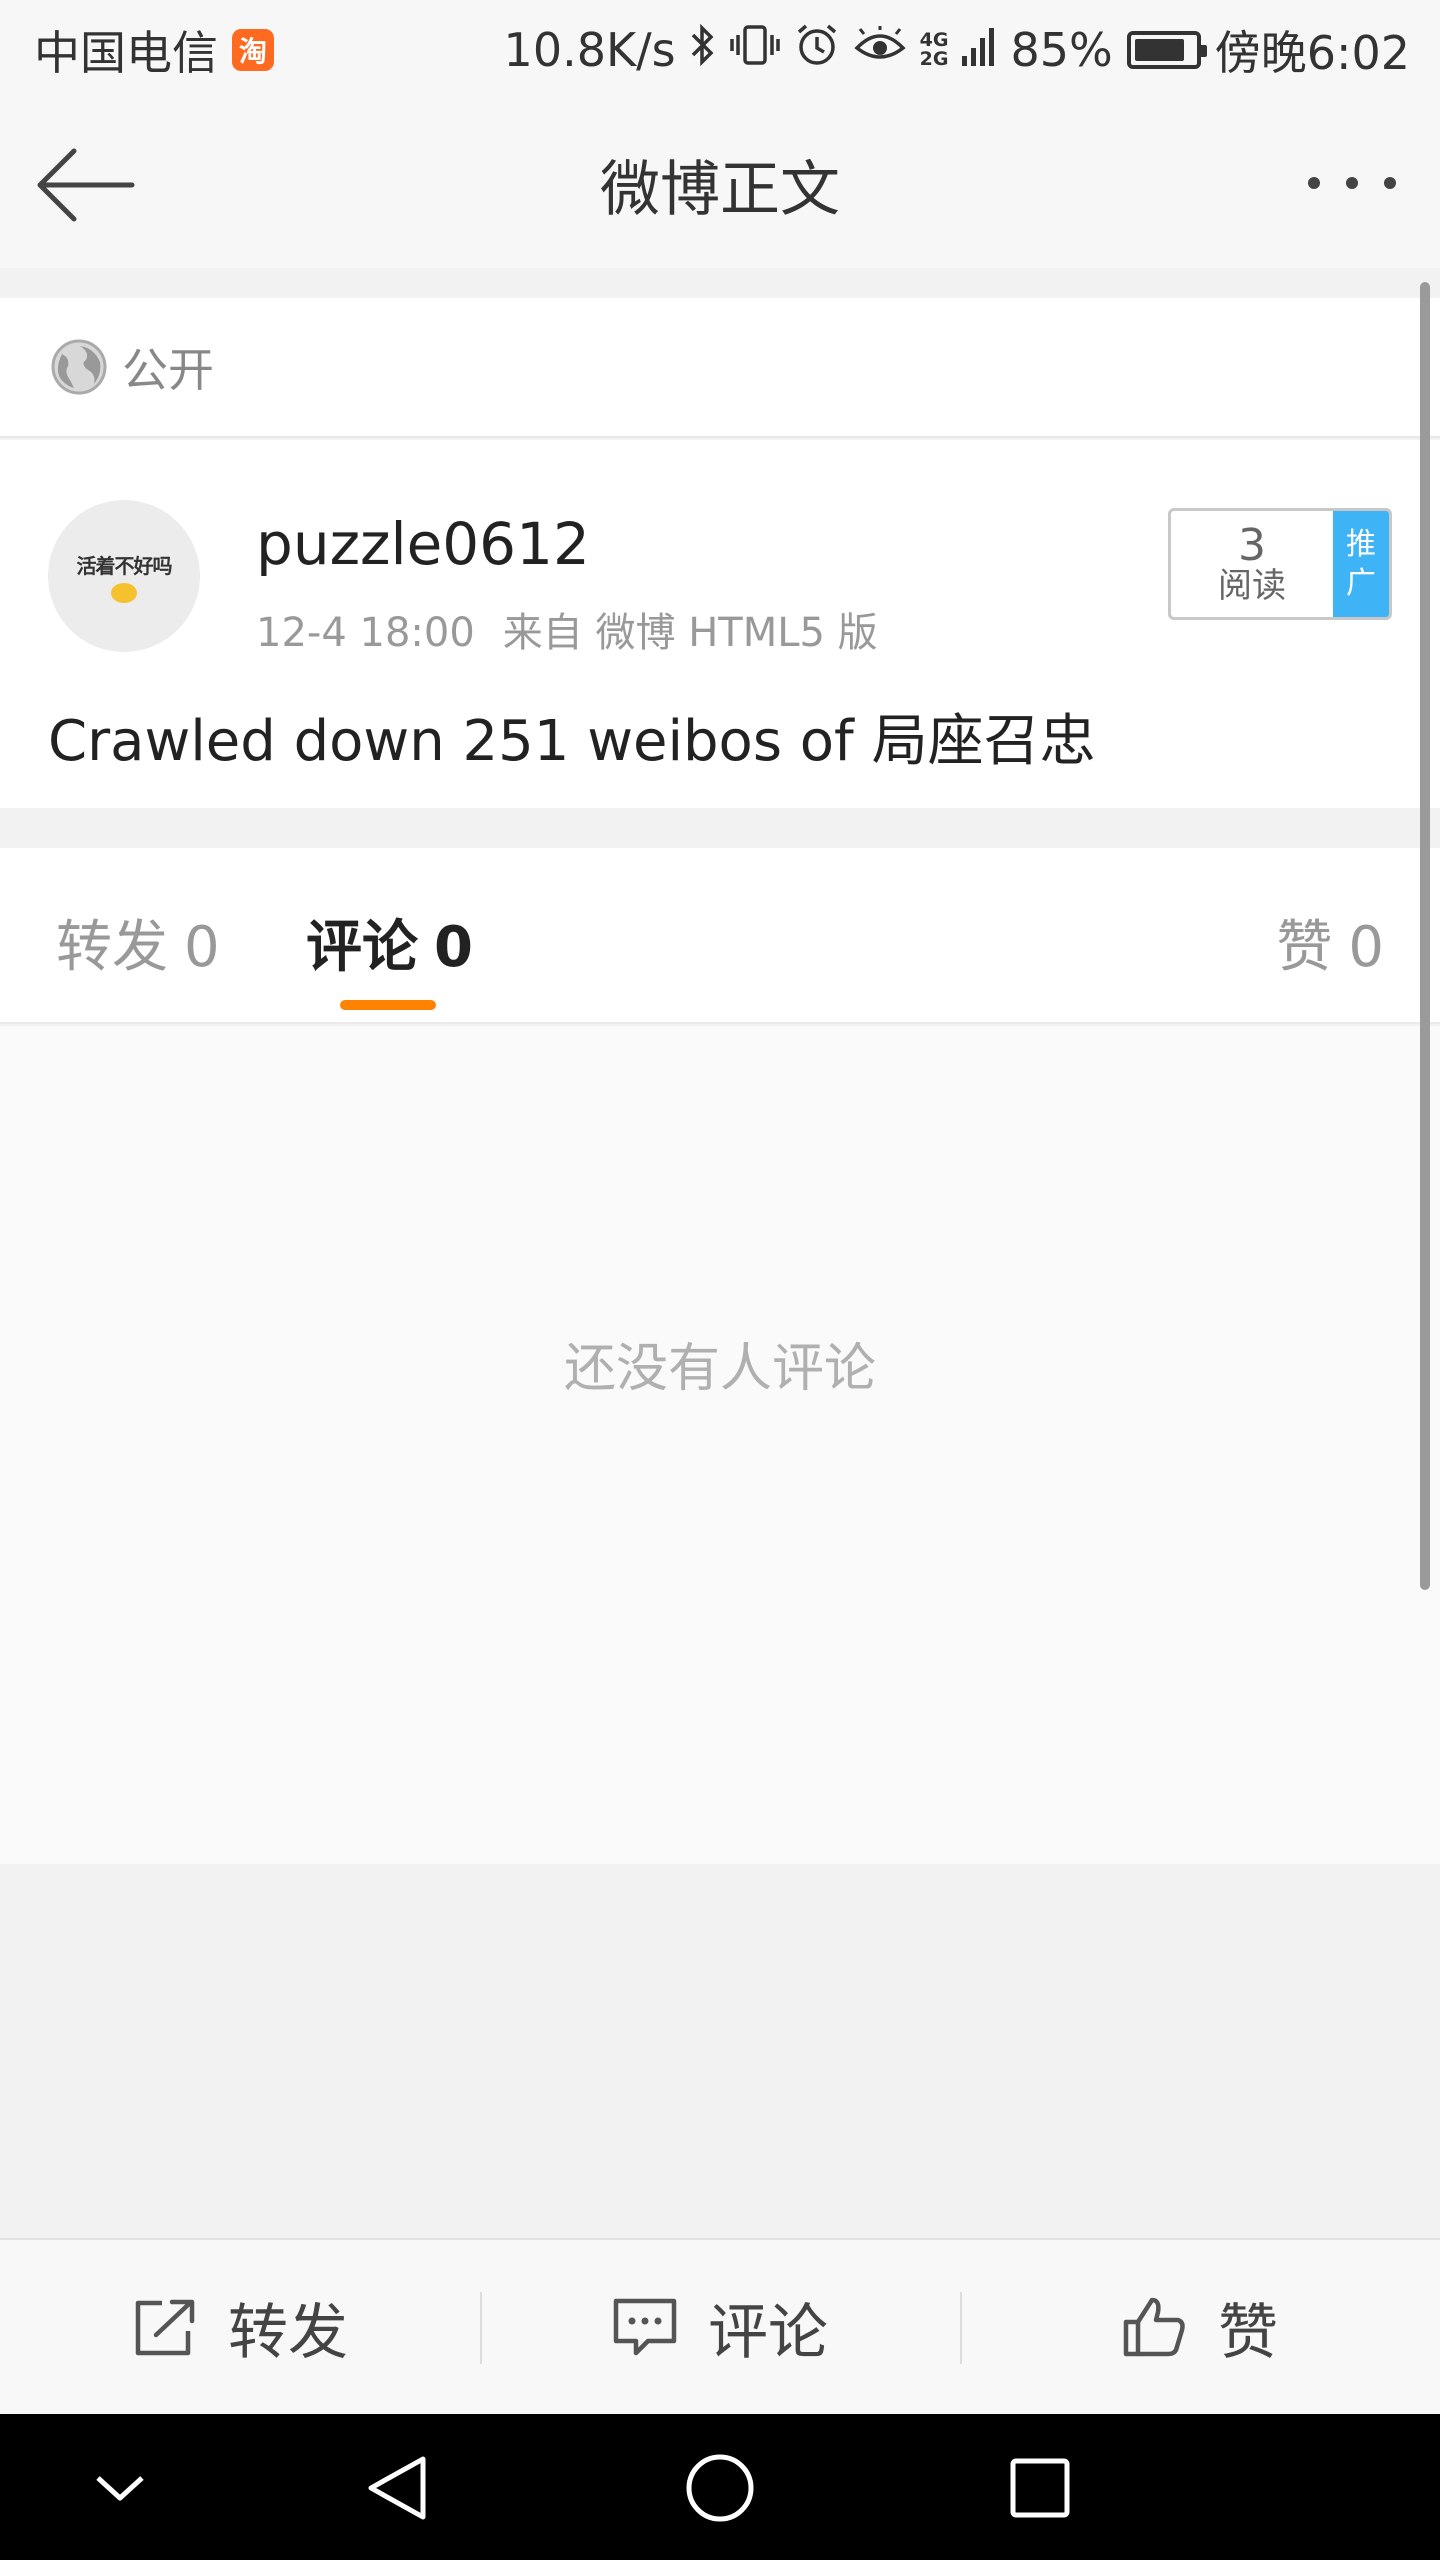 The width and height of the screenshot is (1440, 2560). Describe the element at coordinates (79, 367) in the screenshot. I see `globe-icon` at that location.